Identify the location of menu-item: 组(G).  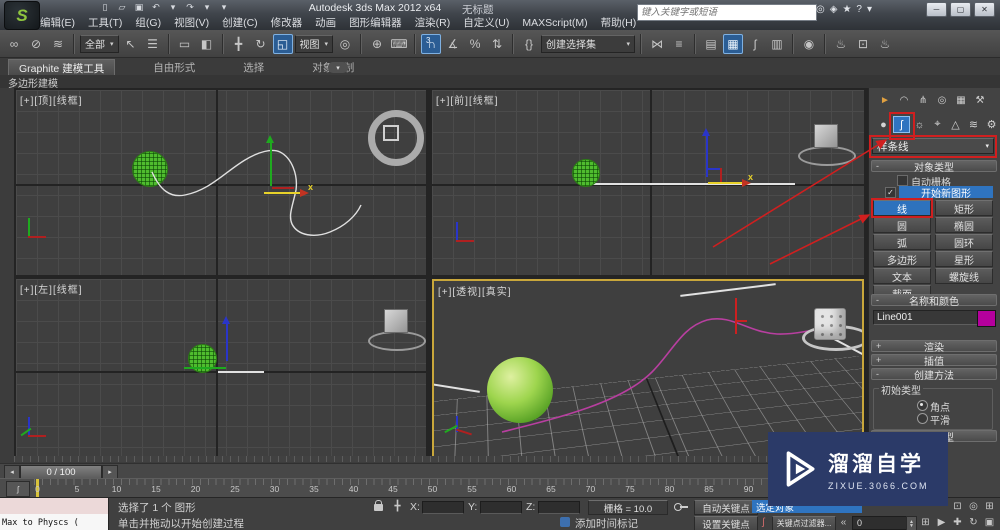
(148, 22).